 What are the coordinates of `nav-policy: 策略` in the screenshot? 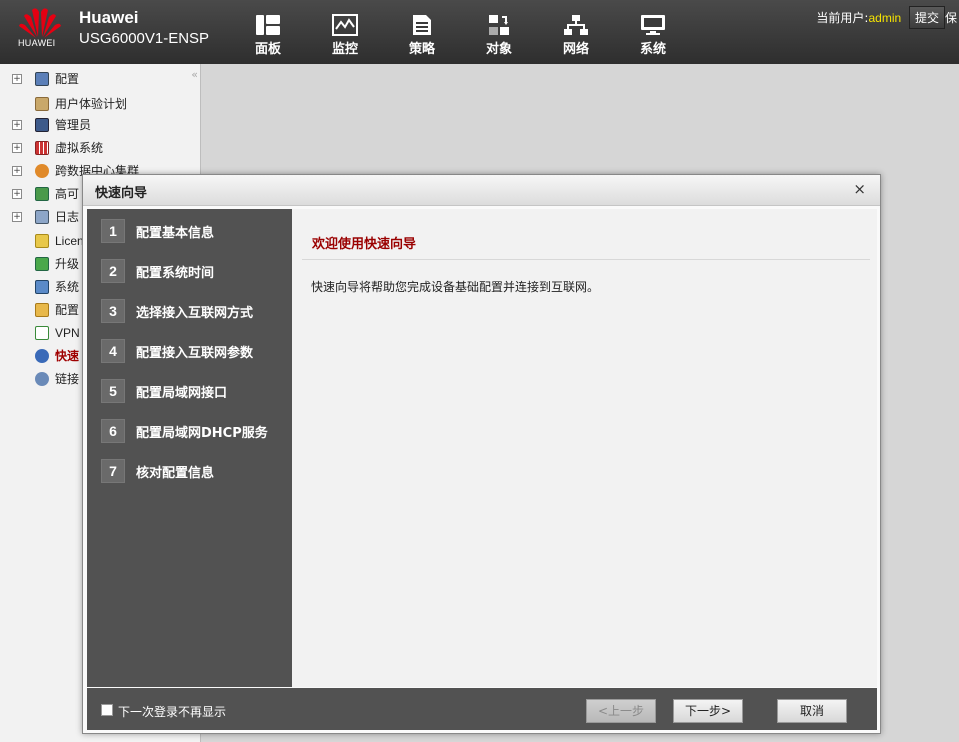 It's located at (422, 33).